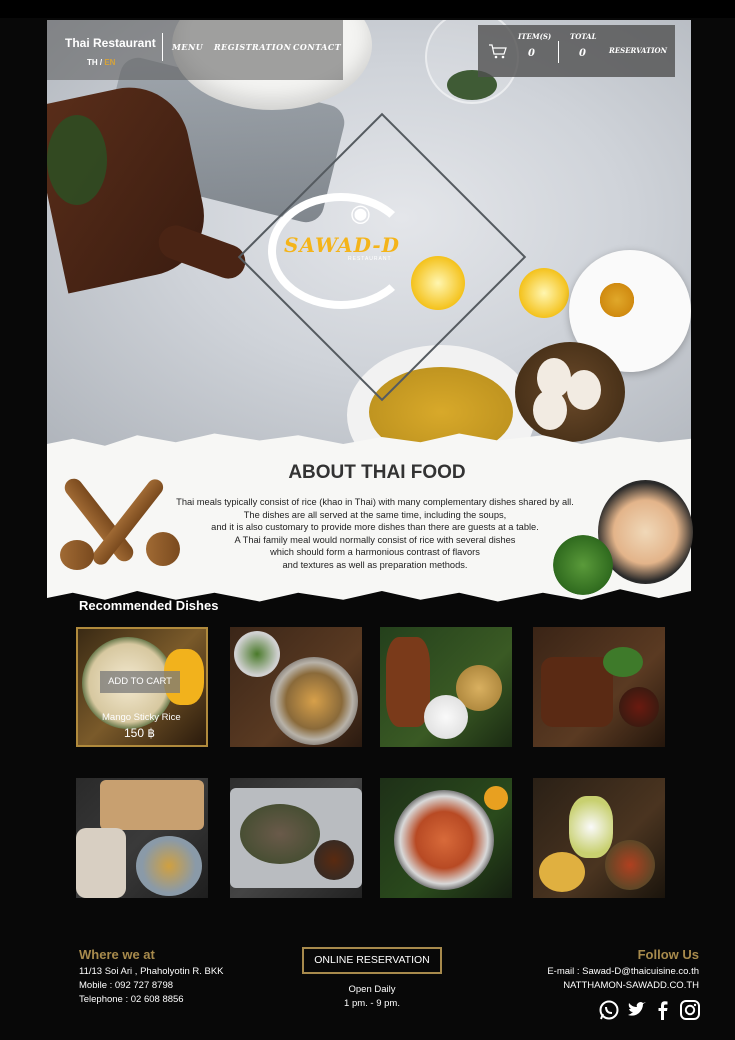 This screenshot has height=1040, width=735. What do you see at coordinates (317, 47) in the screenshot?
I see `nav-contact: CONTACT` at bounding box center [317, 47].